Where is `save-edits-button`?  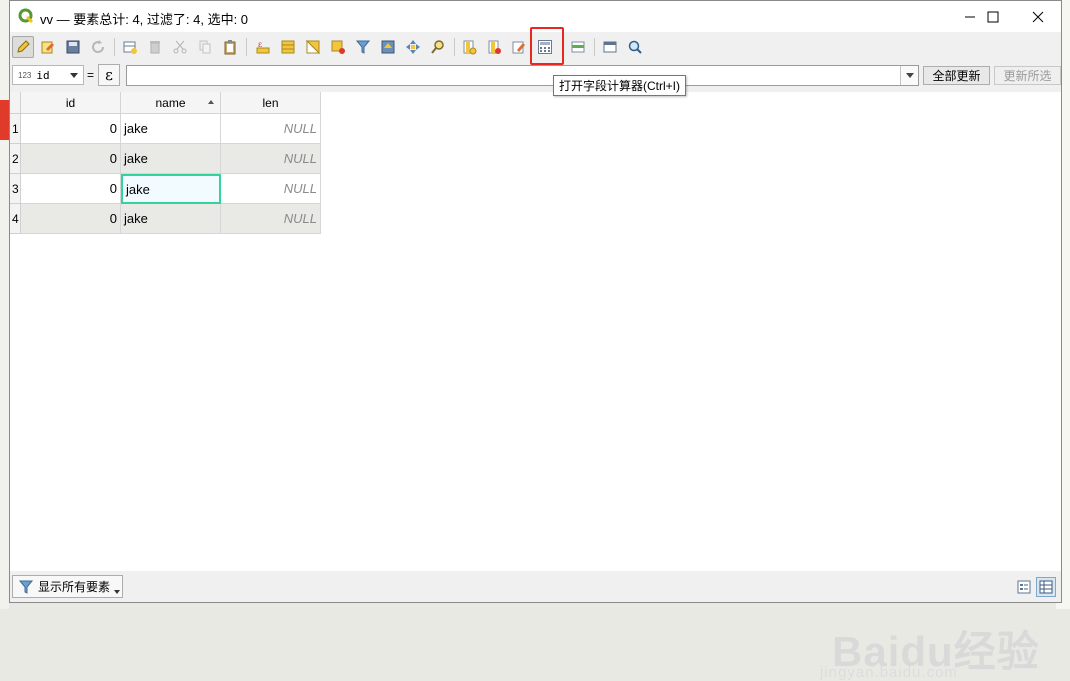 save-edits-button is located at coordinates (73, 47).